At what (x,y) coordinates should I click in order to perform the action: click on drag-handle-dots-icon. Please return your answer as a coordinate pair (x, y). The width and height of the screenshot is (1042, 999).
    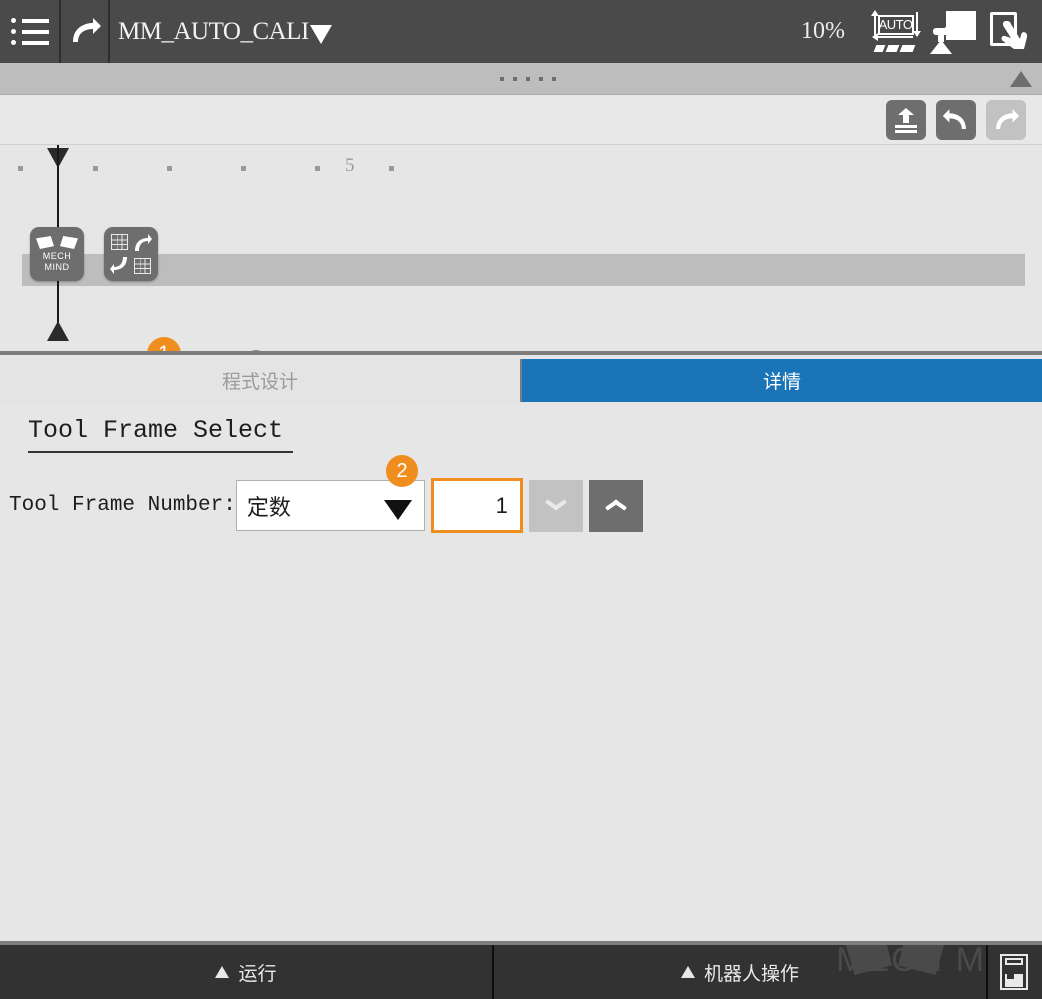
    Looking at the image, I should click on (528, 78).